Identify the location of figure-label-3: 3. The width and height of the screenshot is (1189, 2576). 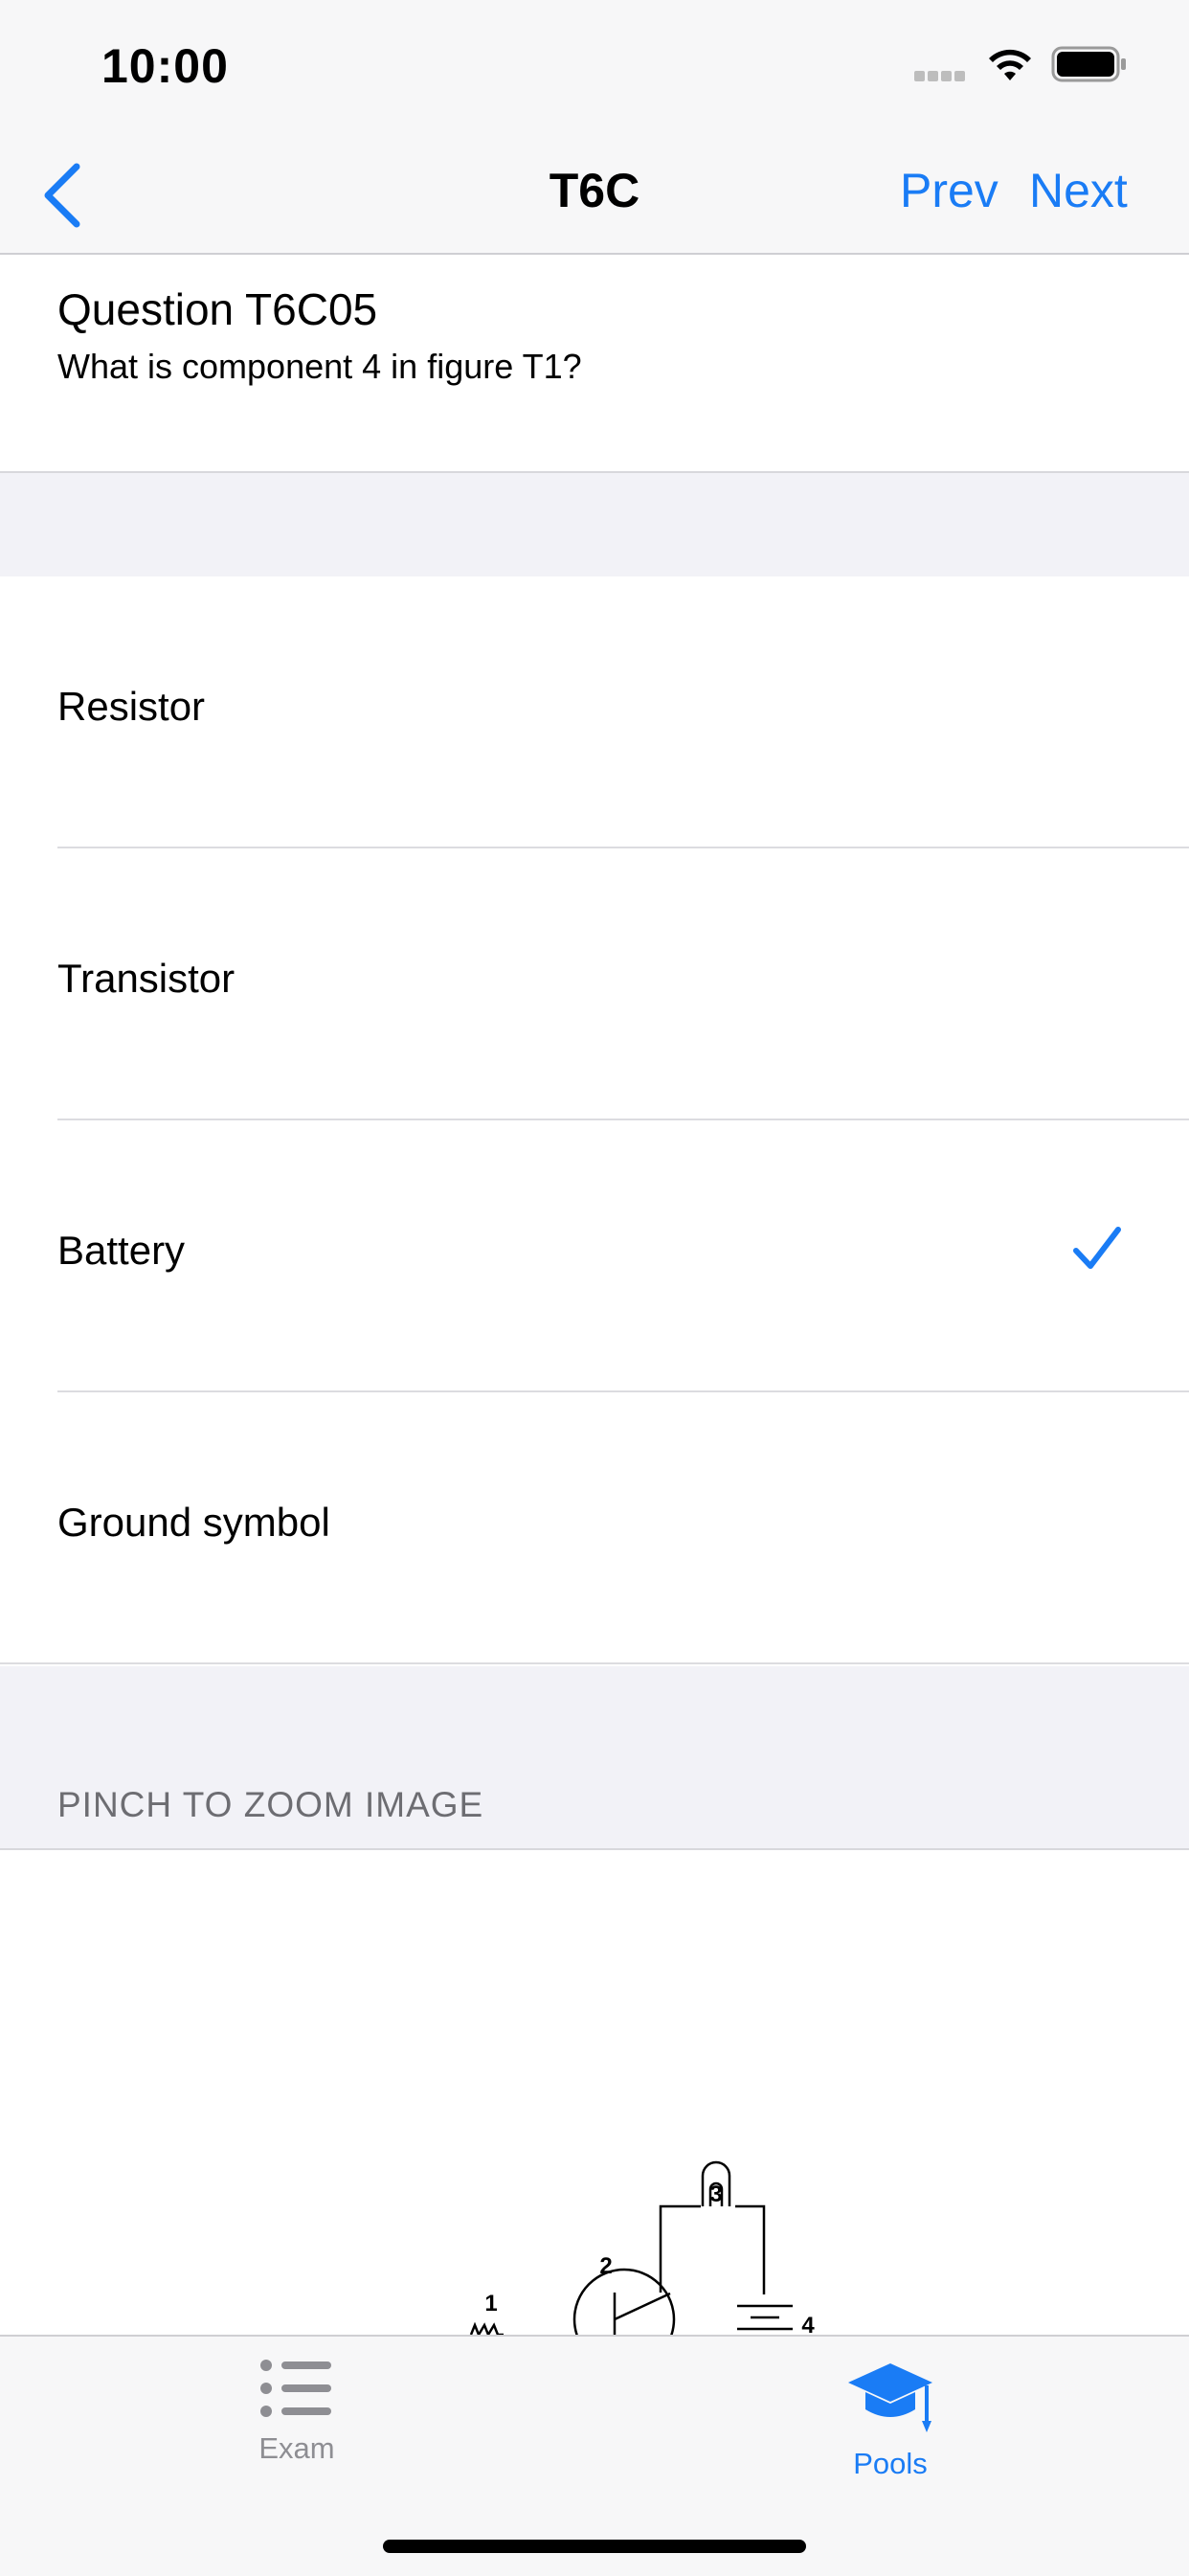
(715, 2194).